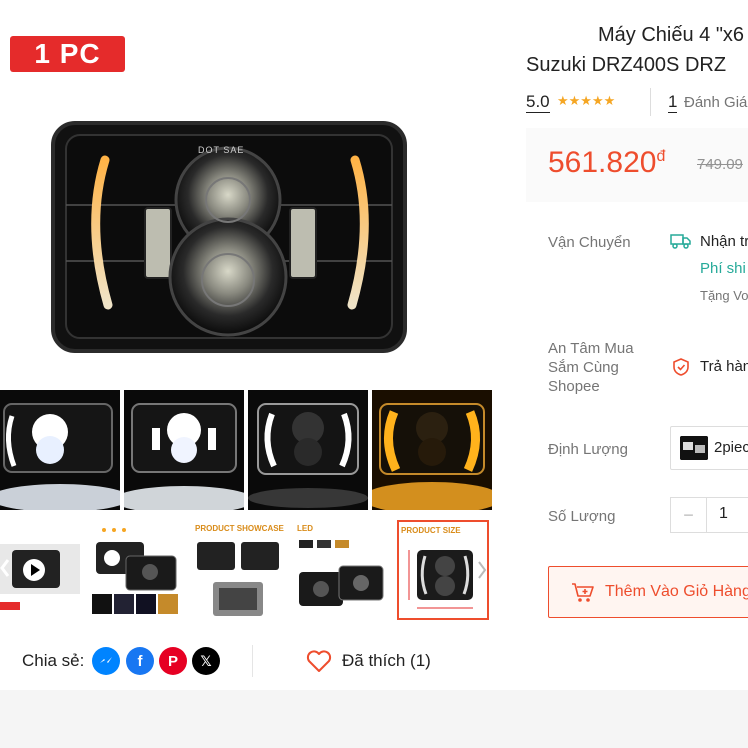  What do you see at coordinates (206, 661) in the screenshot?
I see `x-twitter-icon: 𝕏` at bounding box center [206, 661].